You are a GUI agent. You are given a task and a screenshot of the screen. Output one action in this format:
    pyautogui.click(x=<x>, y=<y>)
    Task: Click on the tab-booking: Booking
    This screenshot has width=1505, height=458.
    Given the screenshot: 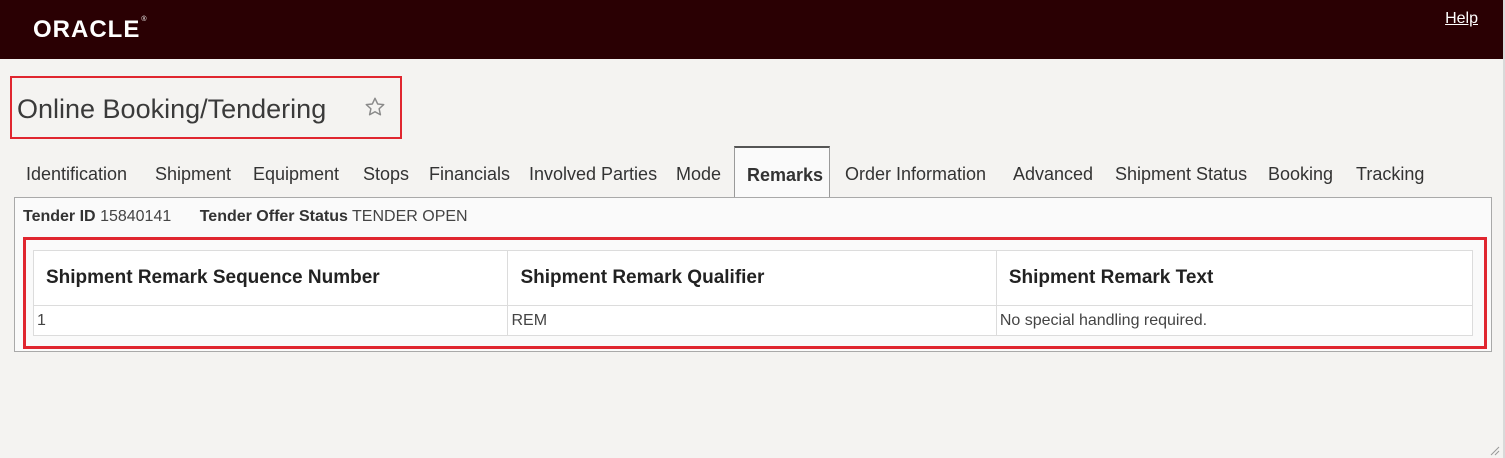 What is the action you would take?
    pyautogui.click(x=1300, y=174)
    